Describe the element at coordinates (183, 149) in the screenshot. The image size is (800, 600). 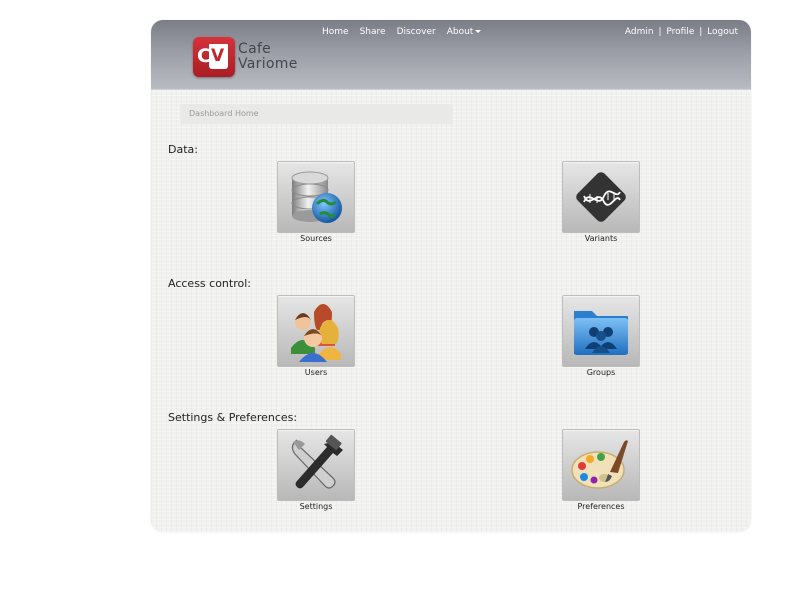
I see `section-title-data: Data:` at that location.